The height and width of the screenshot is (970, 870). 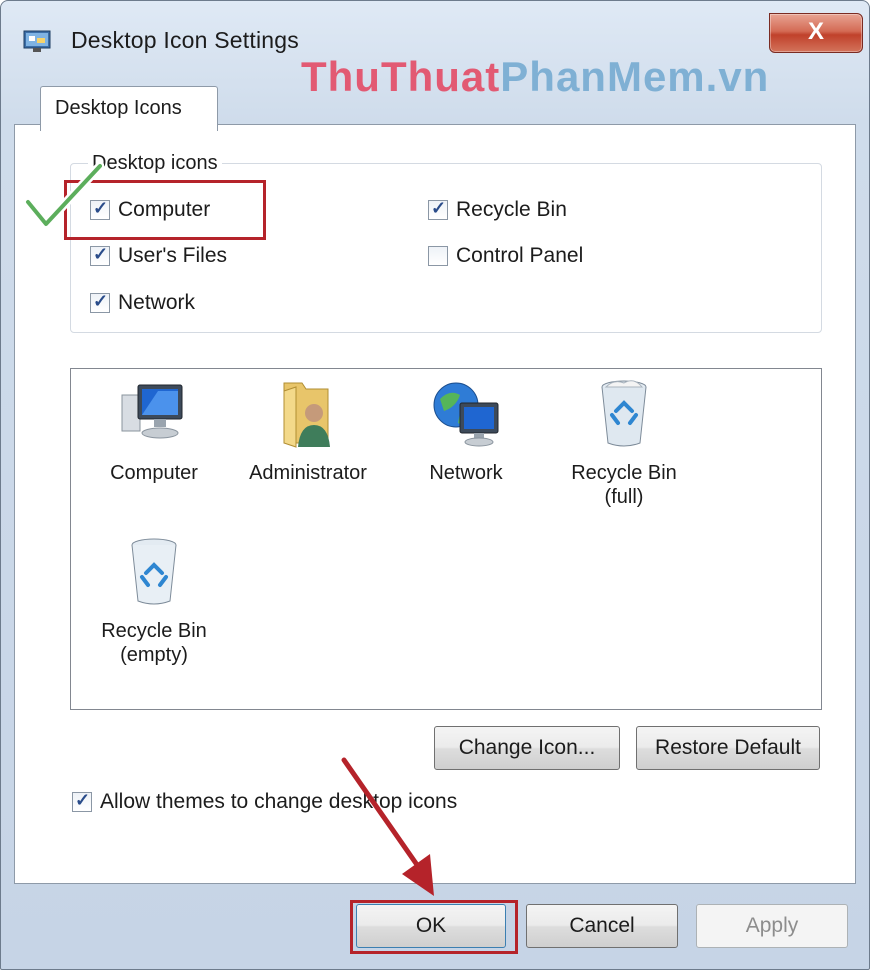 What do you see at coordinates (37, 41) in the screenshot?
I see `desktop-settings-icon` at bounding box center [37, 41].